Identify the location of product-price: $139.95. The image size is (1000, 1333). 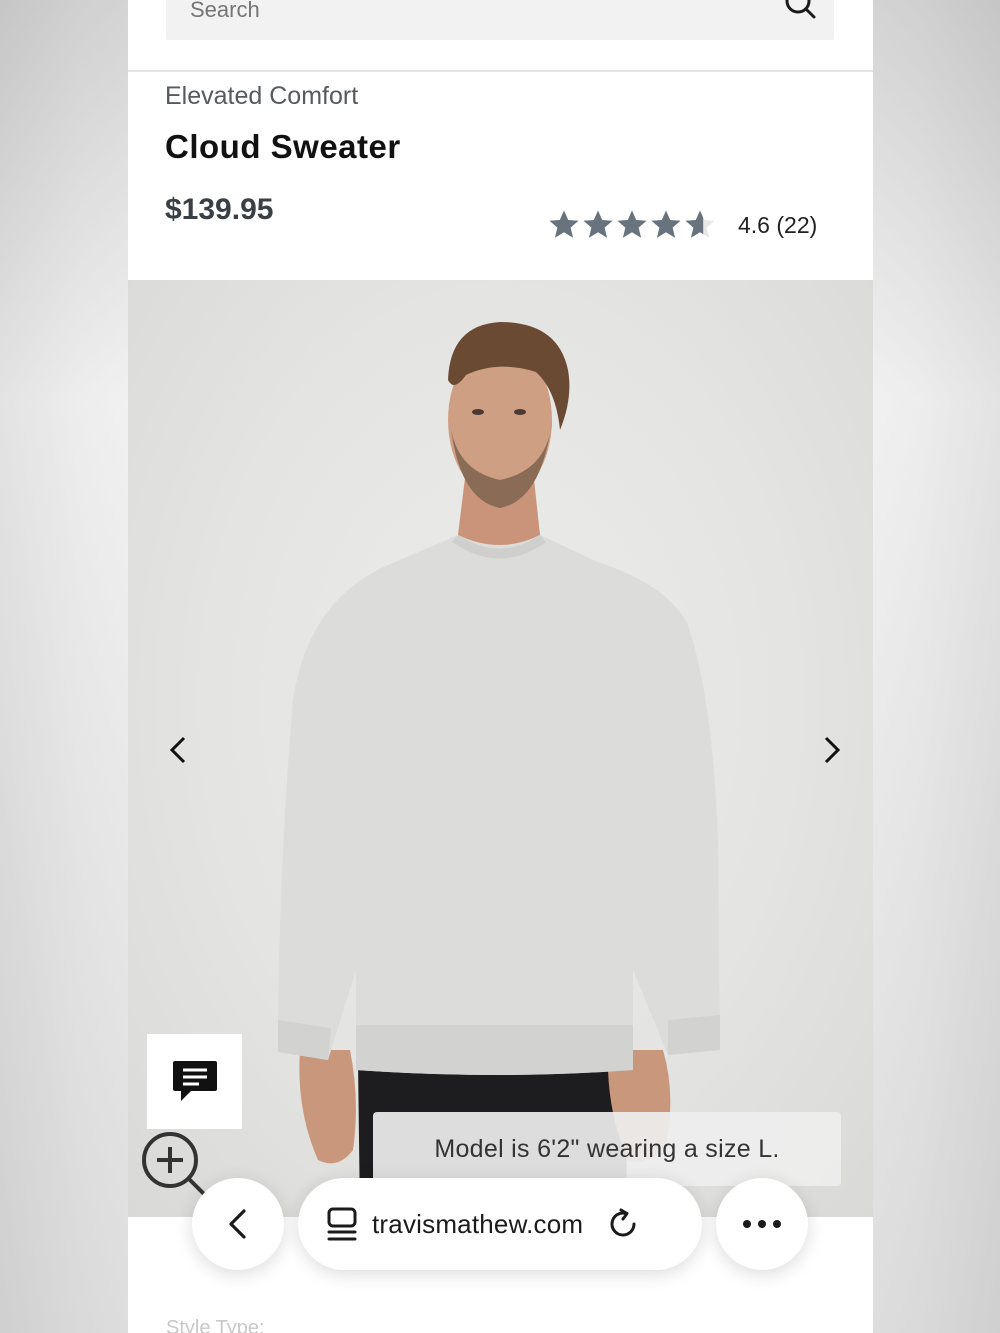
(219, 209).